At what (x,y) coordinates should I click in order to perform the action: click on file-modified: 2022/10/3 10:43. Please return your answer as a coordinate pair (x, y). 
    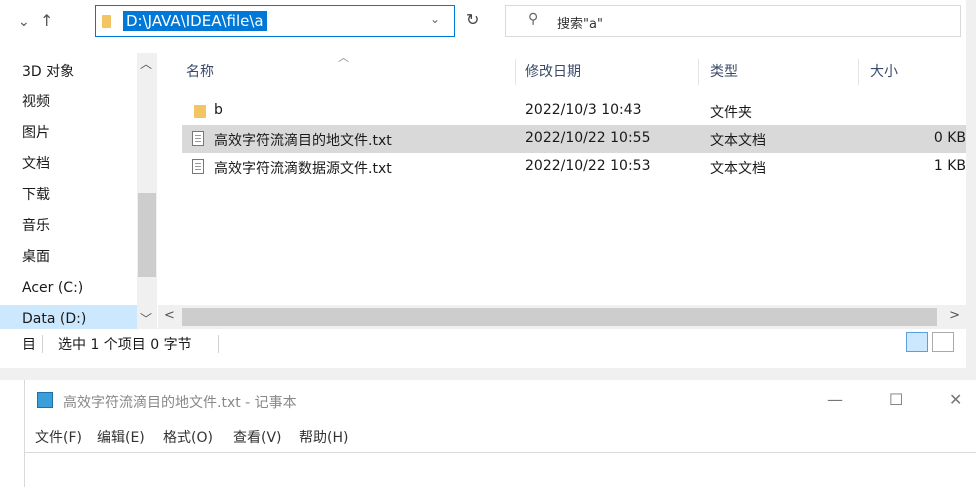
    Looking at the image, I should click on (583, 110).